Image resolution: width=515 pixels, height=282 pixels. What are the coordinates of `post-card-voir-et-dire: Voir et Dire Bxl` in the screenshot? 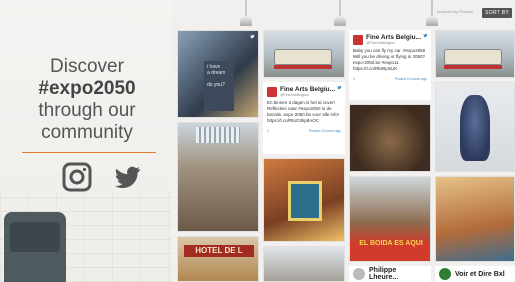 It's located at (475, 274).